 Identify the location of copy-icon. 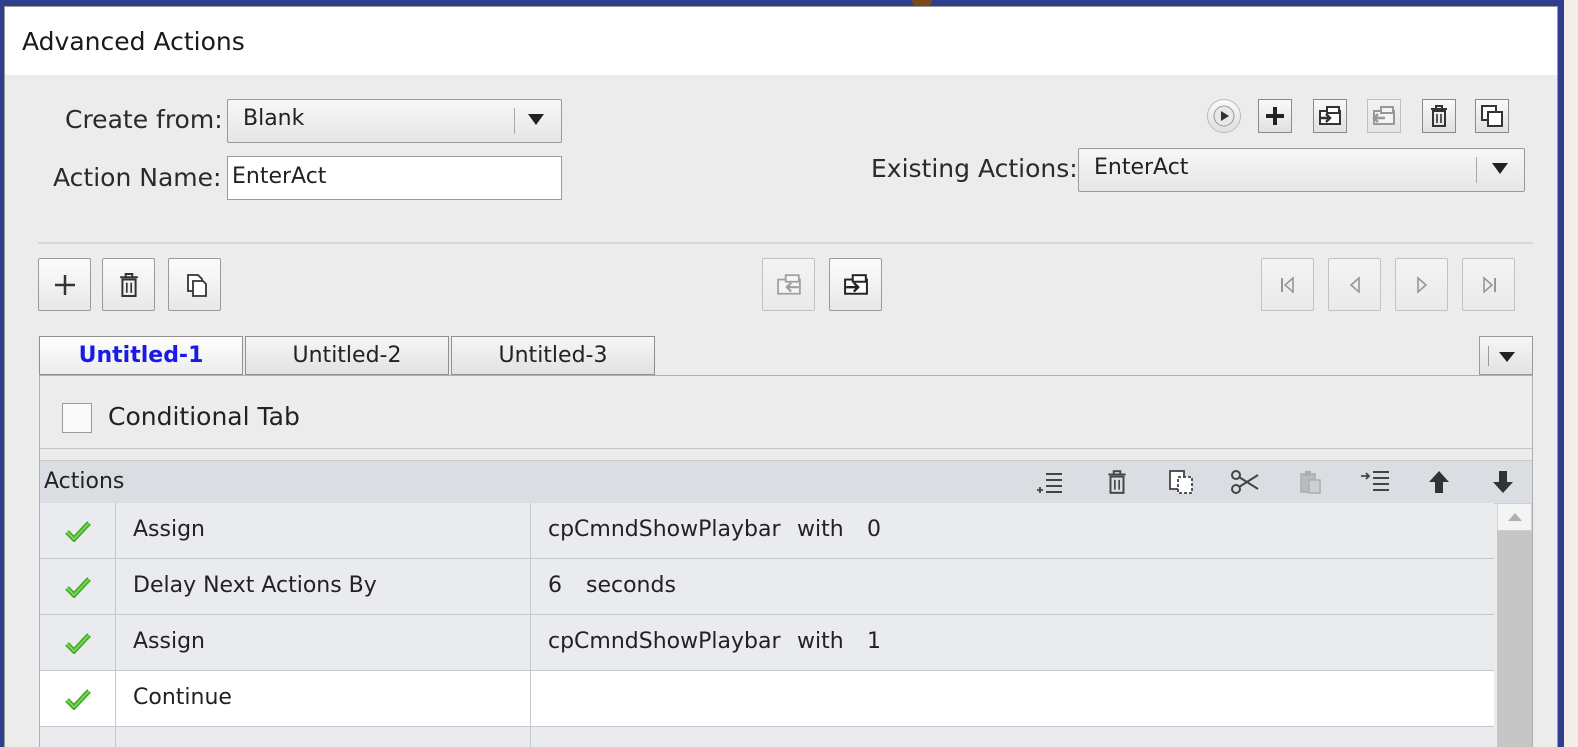
(1181, 482).